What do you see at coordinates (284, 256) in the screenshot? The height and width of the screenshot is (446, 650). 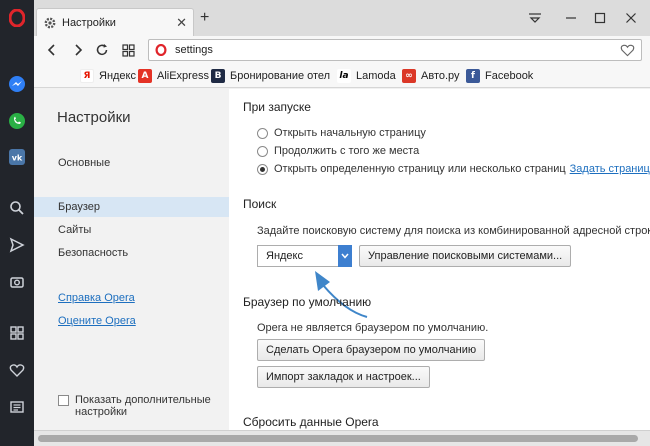 I see `search-engine-value: Яндекс` at bounding box center [284, 256].